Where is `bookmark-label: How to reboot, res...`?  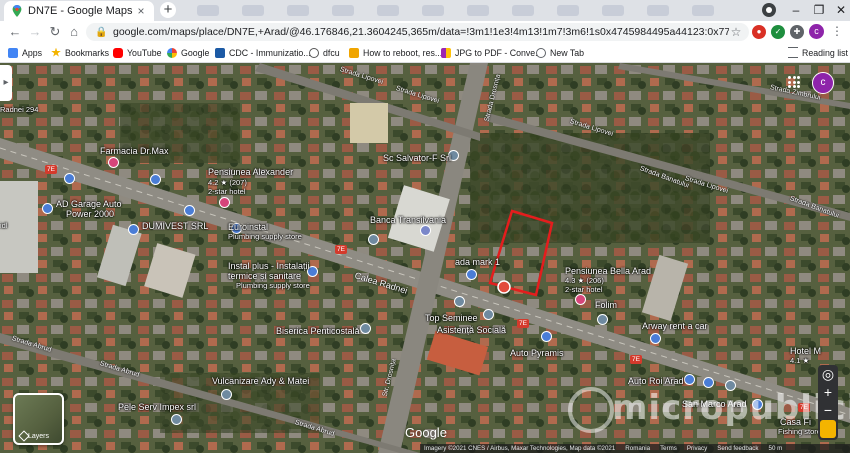
bookmark-label: How to reboot, res... is located at coordinates (403, 52).